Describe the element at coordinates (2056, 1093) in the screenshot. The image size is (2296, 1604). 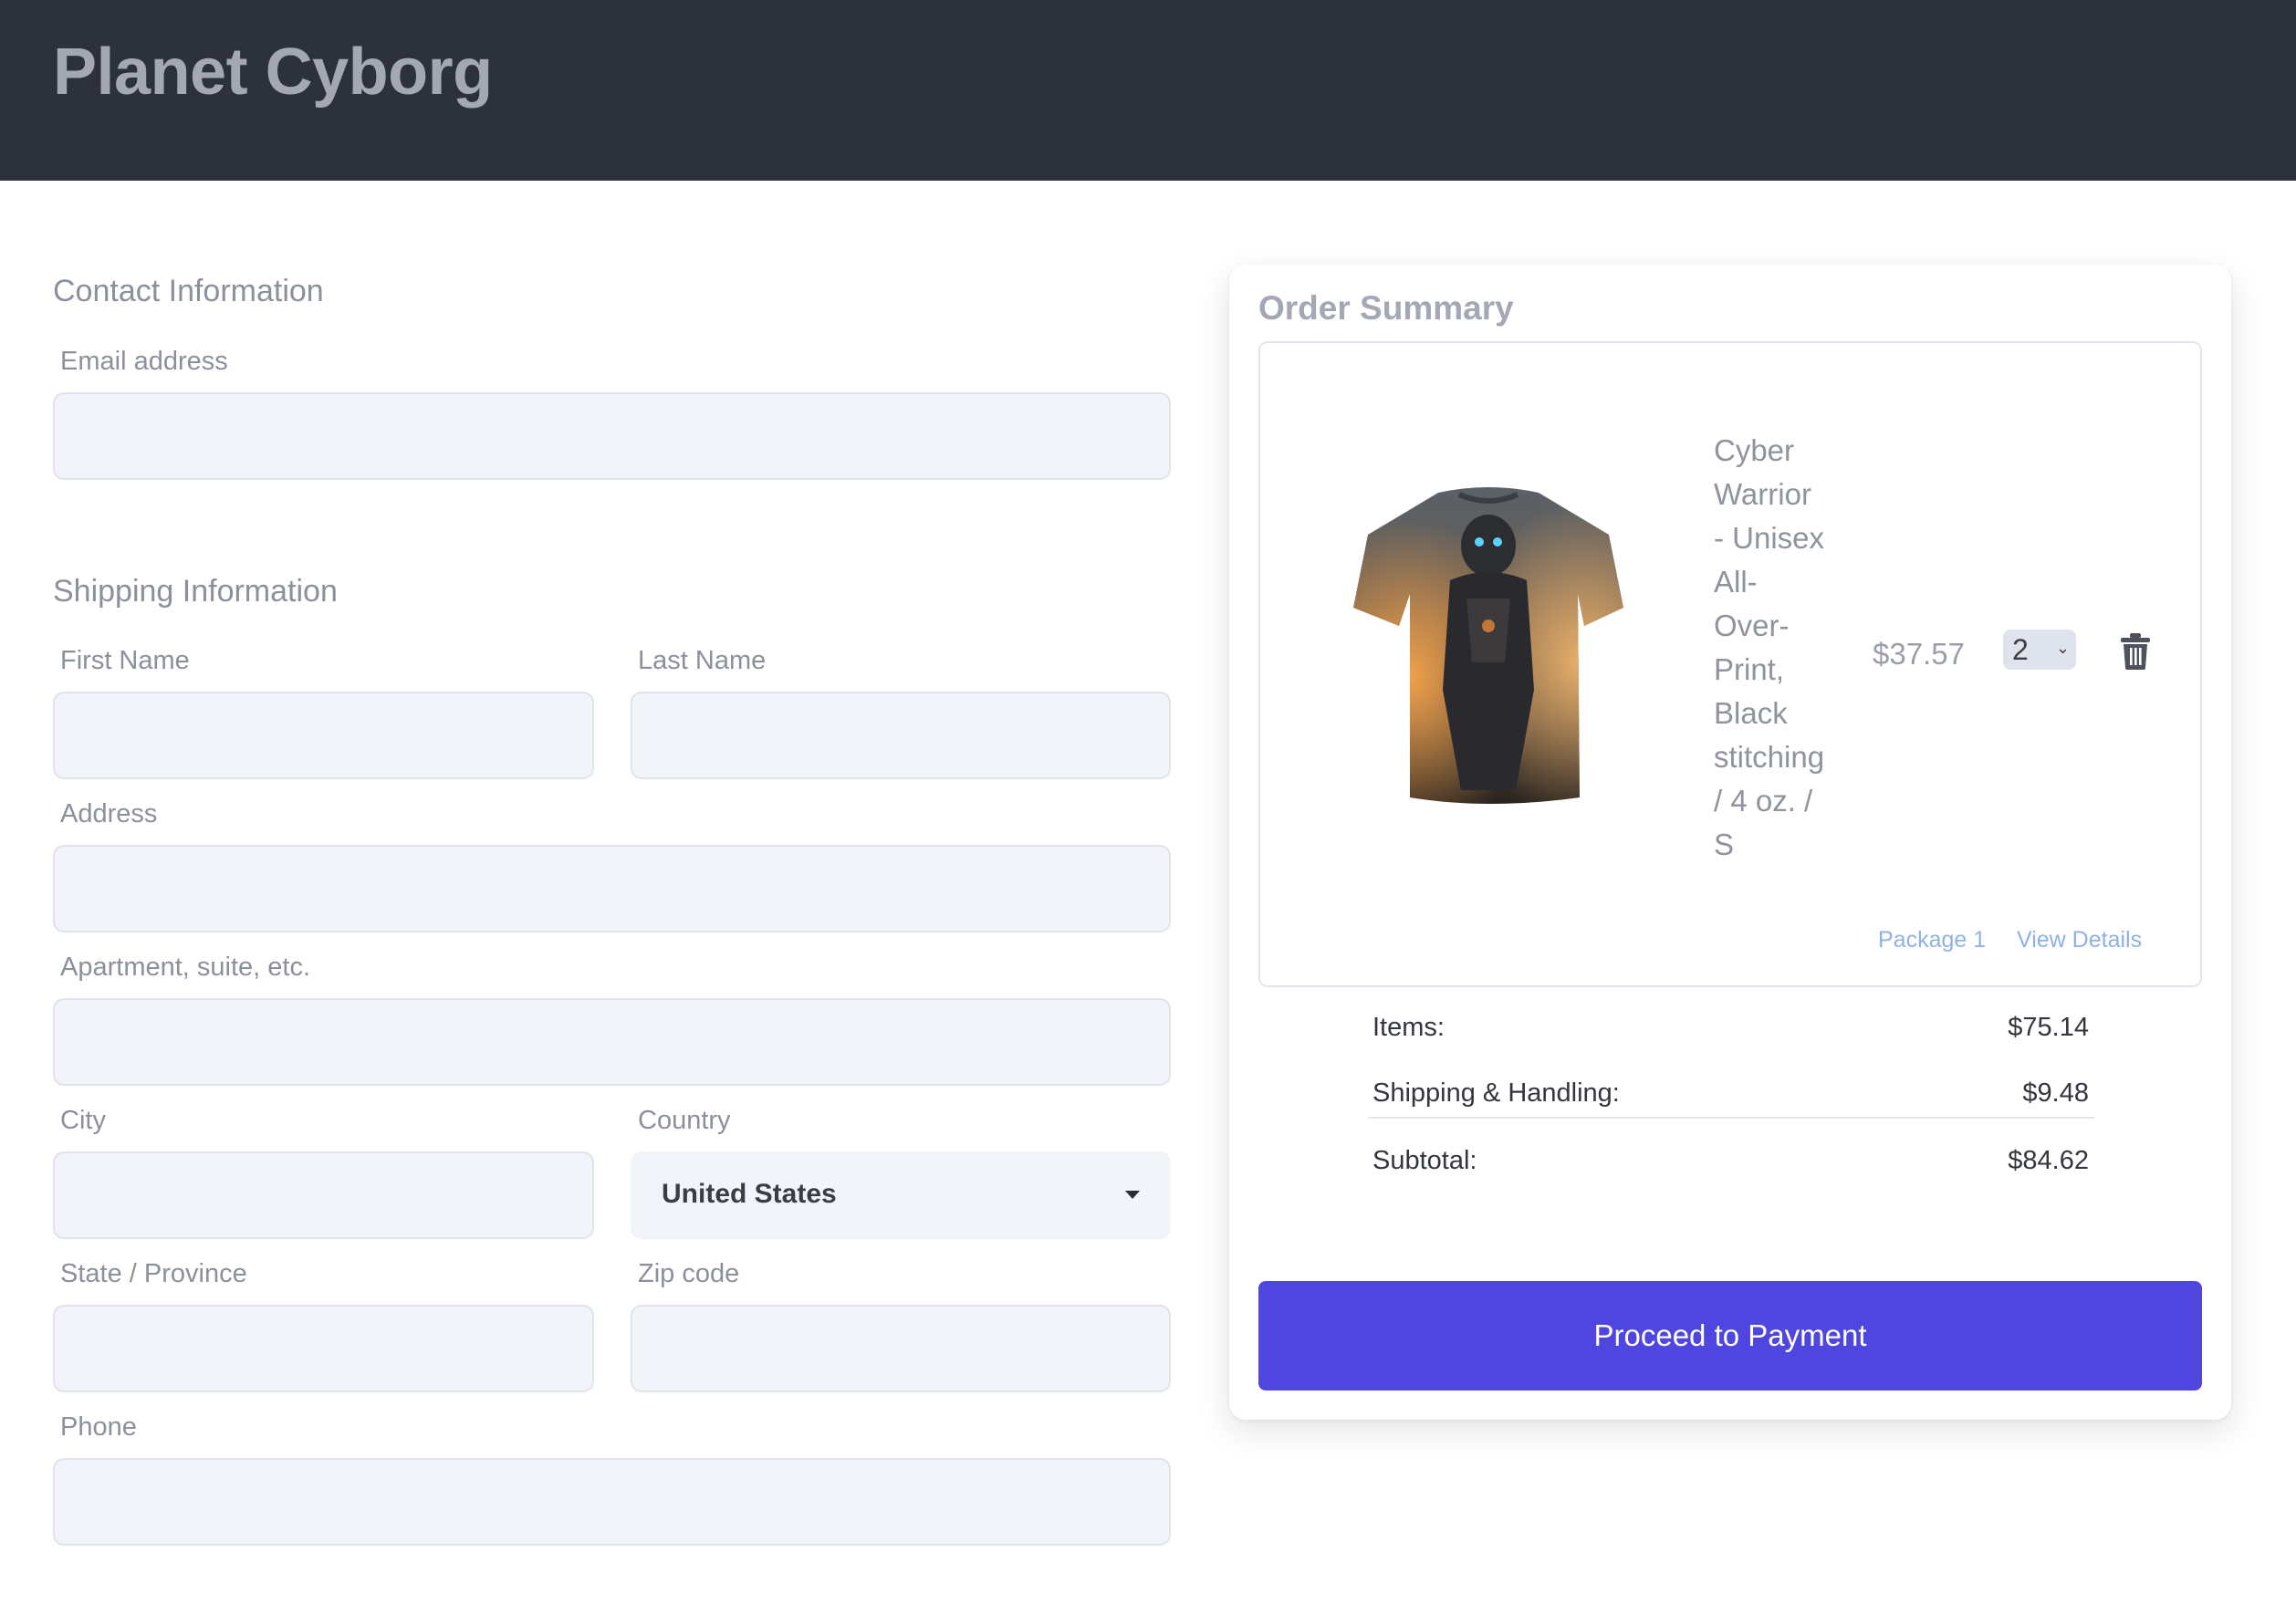
I see `shipping-total-value: $9.48` at that location.